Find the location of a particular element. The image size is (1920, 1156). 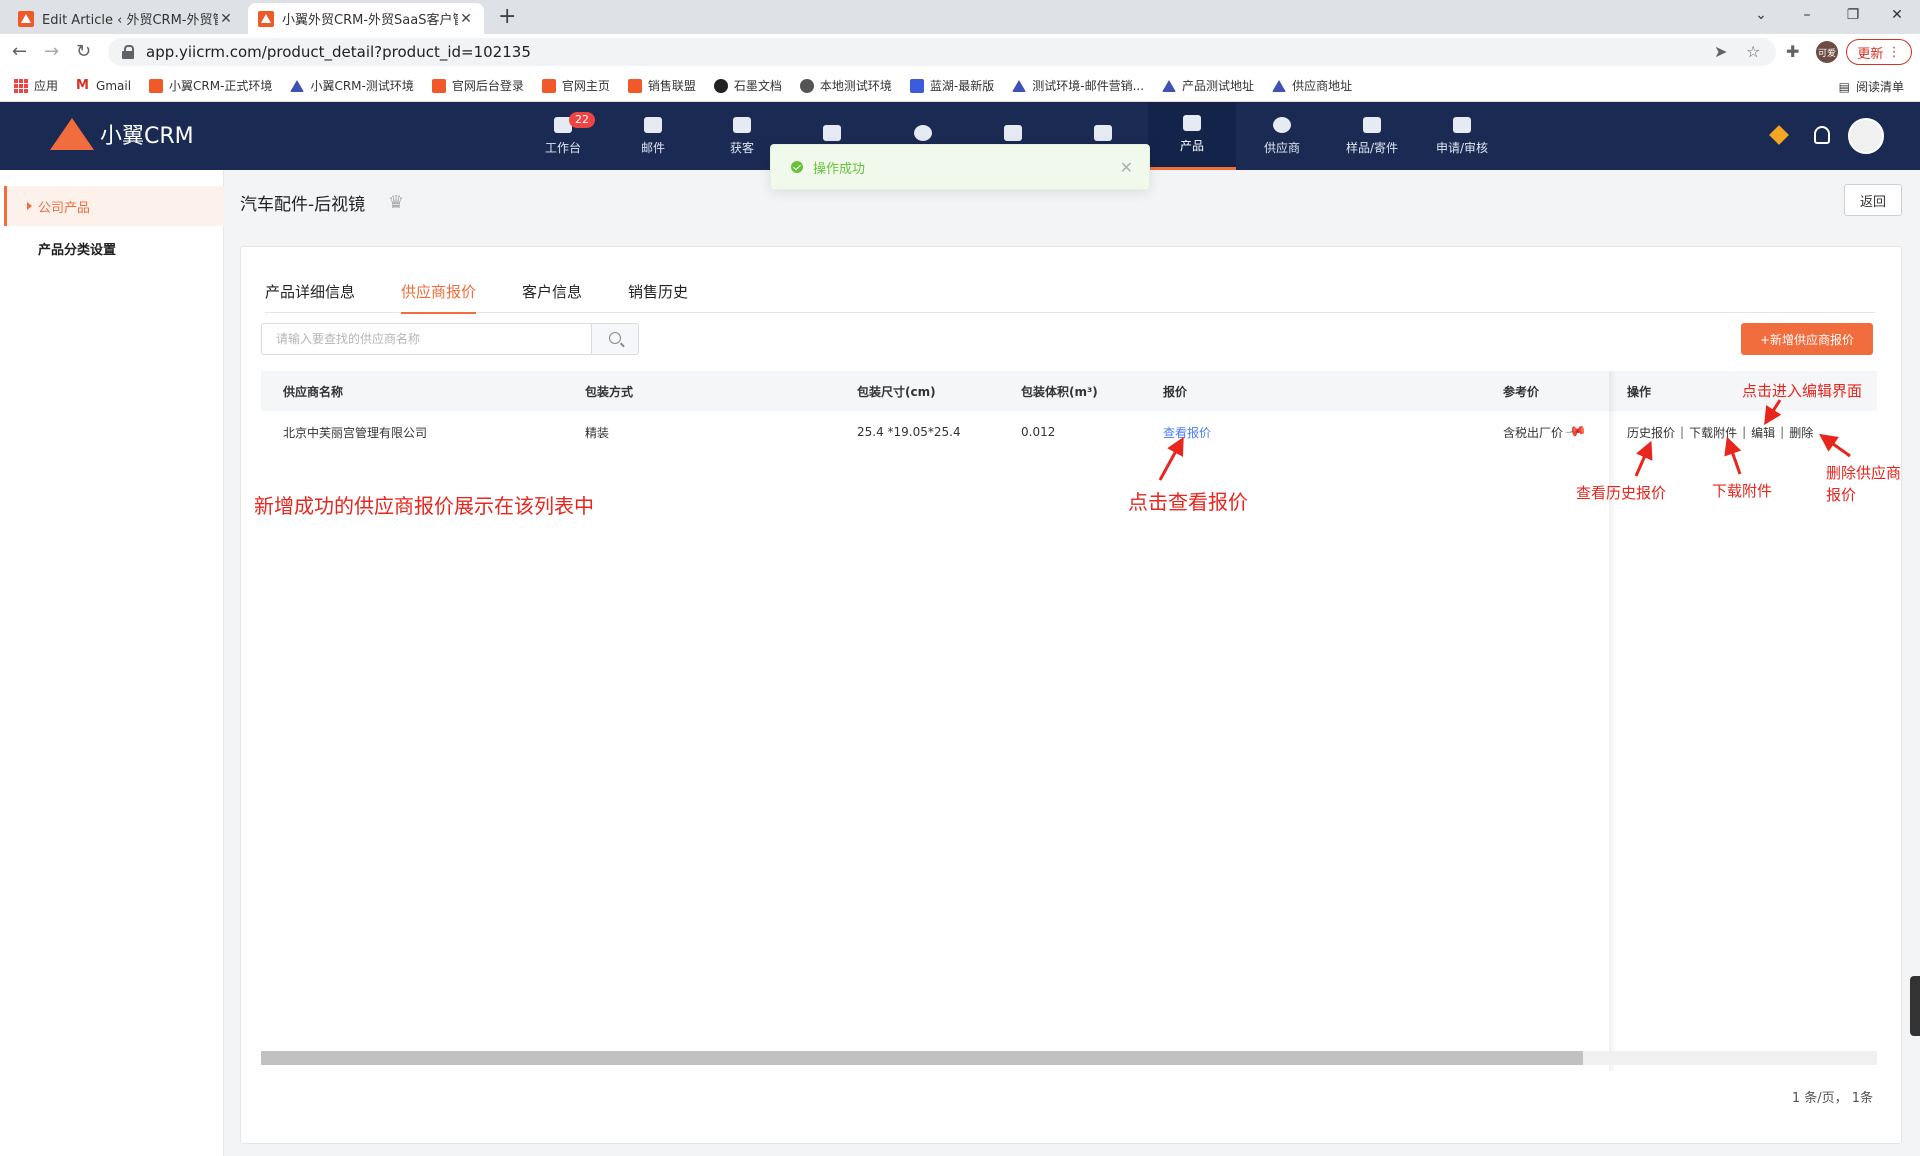

bell-icon is located at coordinates (1822, 135).